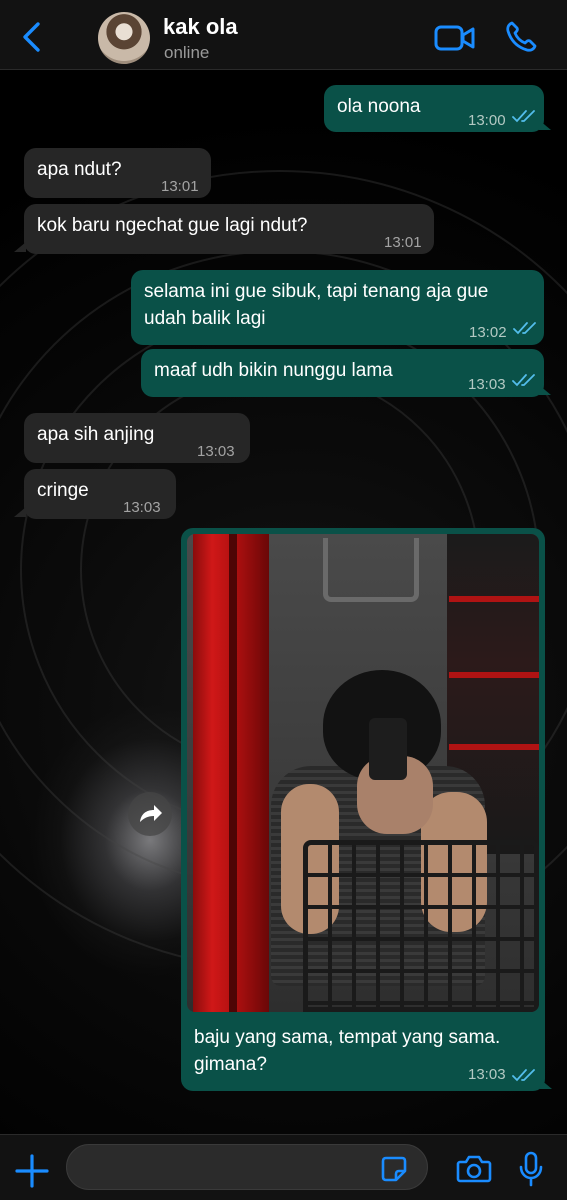  Describe the element at coordinates (172, 225) in the screenshot. I see `message-text: kok baru ngechat gue lagi ndut?` at that location.